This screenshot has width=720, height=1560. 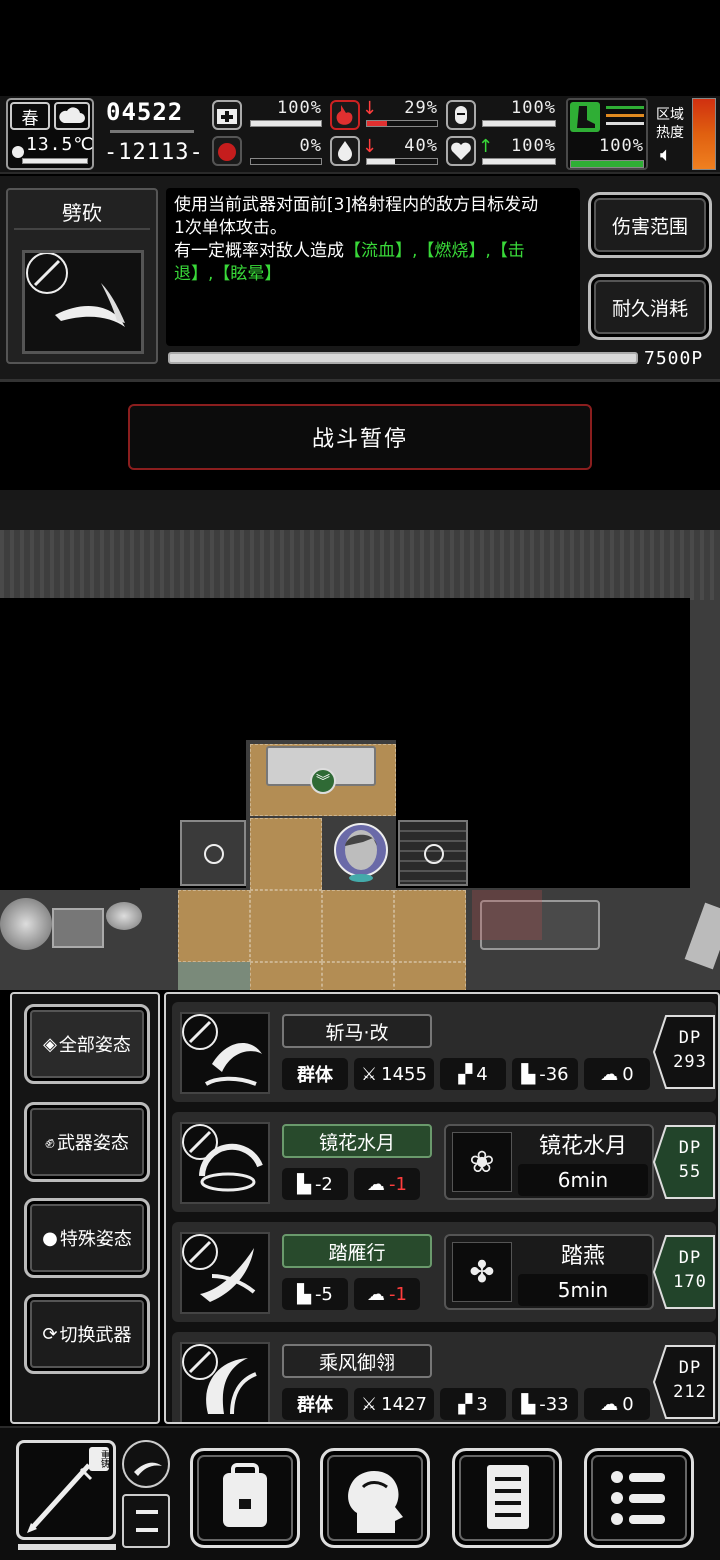 What do you see at coordinates (50, 1142) in the screenshot?
I see `fist-icon: ✊︎` at bounding box center [50, 1142].